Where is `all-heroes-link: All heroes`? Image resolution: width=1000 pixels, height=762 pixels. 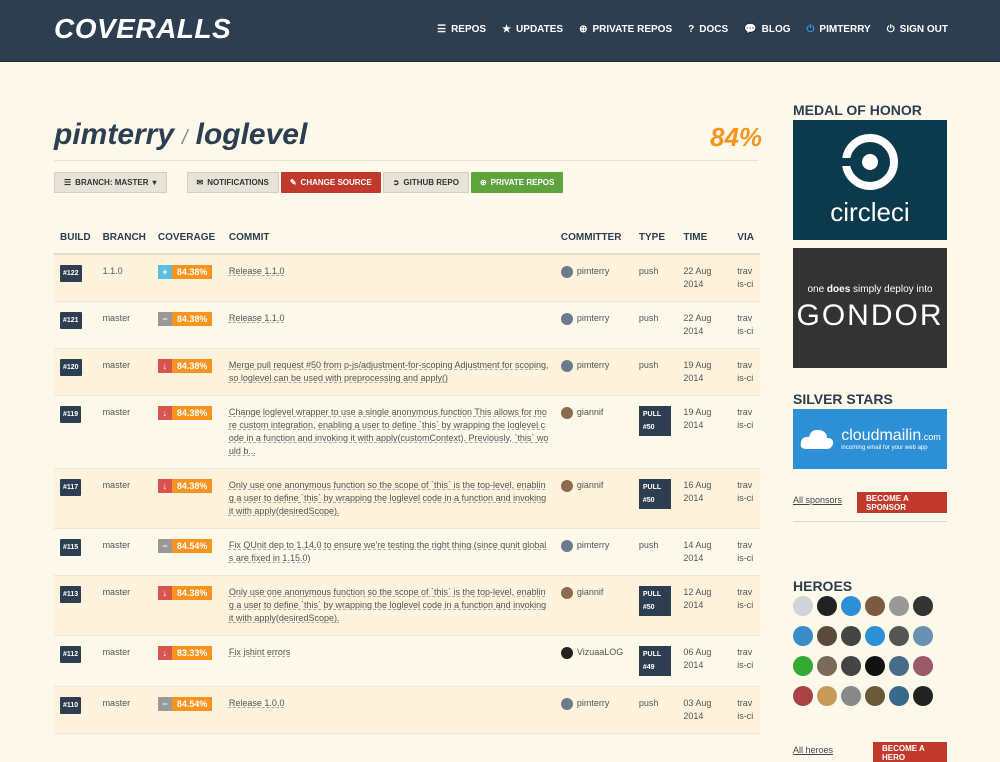
all-heroes-link: All heroes is located at coordinates (813, 750).